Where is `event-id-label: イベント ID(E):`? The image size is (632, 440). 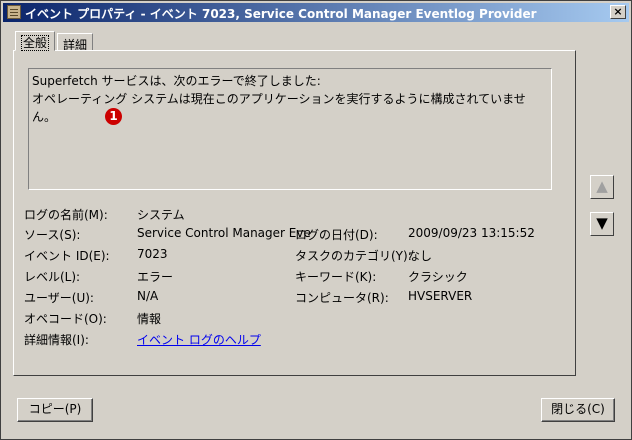 event-id-label: イベント ID(E): is located at coordinates (67, 256).